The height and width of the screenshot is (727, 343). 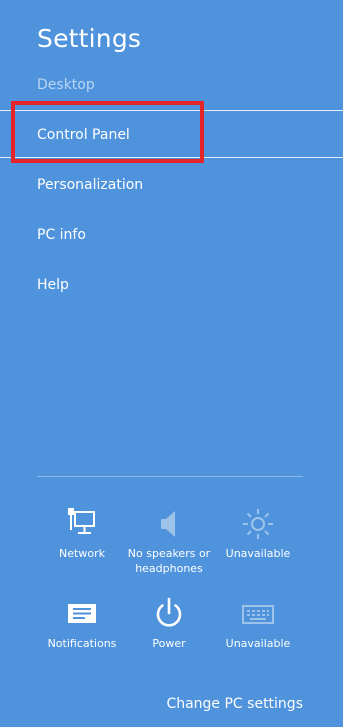 What do you see at coordinates (171, 134) in the screenshot?
I see `menu-item-control-panel: Control Panel` at bounding box center [171, 134].